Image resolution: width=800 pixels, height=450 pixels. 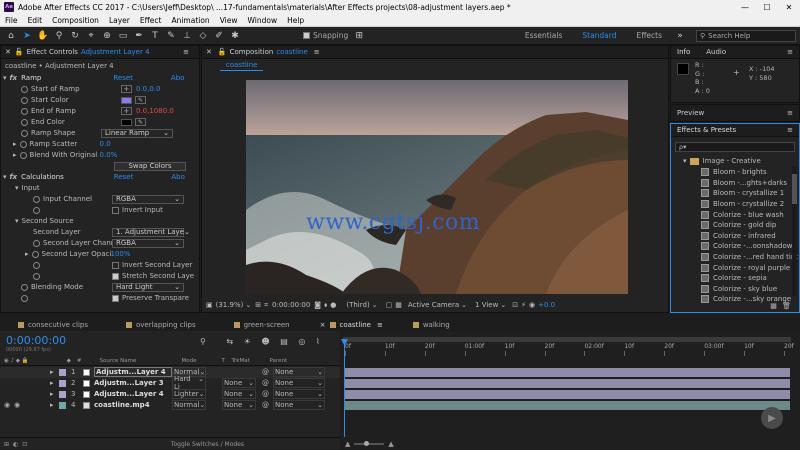 What do you see at coordinates (744, 183) in the screenshot?
I see `preset-item: Bloom -...ghts+darks` at bounding box center [744, 183].